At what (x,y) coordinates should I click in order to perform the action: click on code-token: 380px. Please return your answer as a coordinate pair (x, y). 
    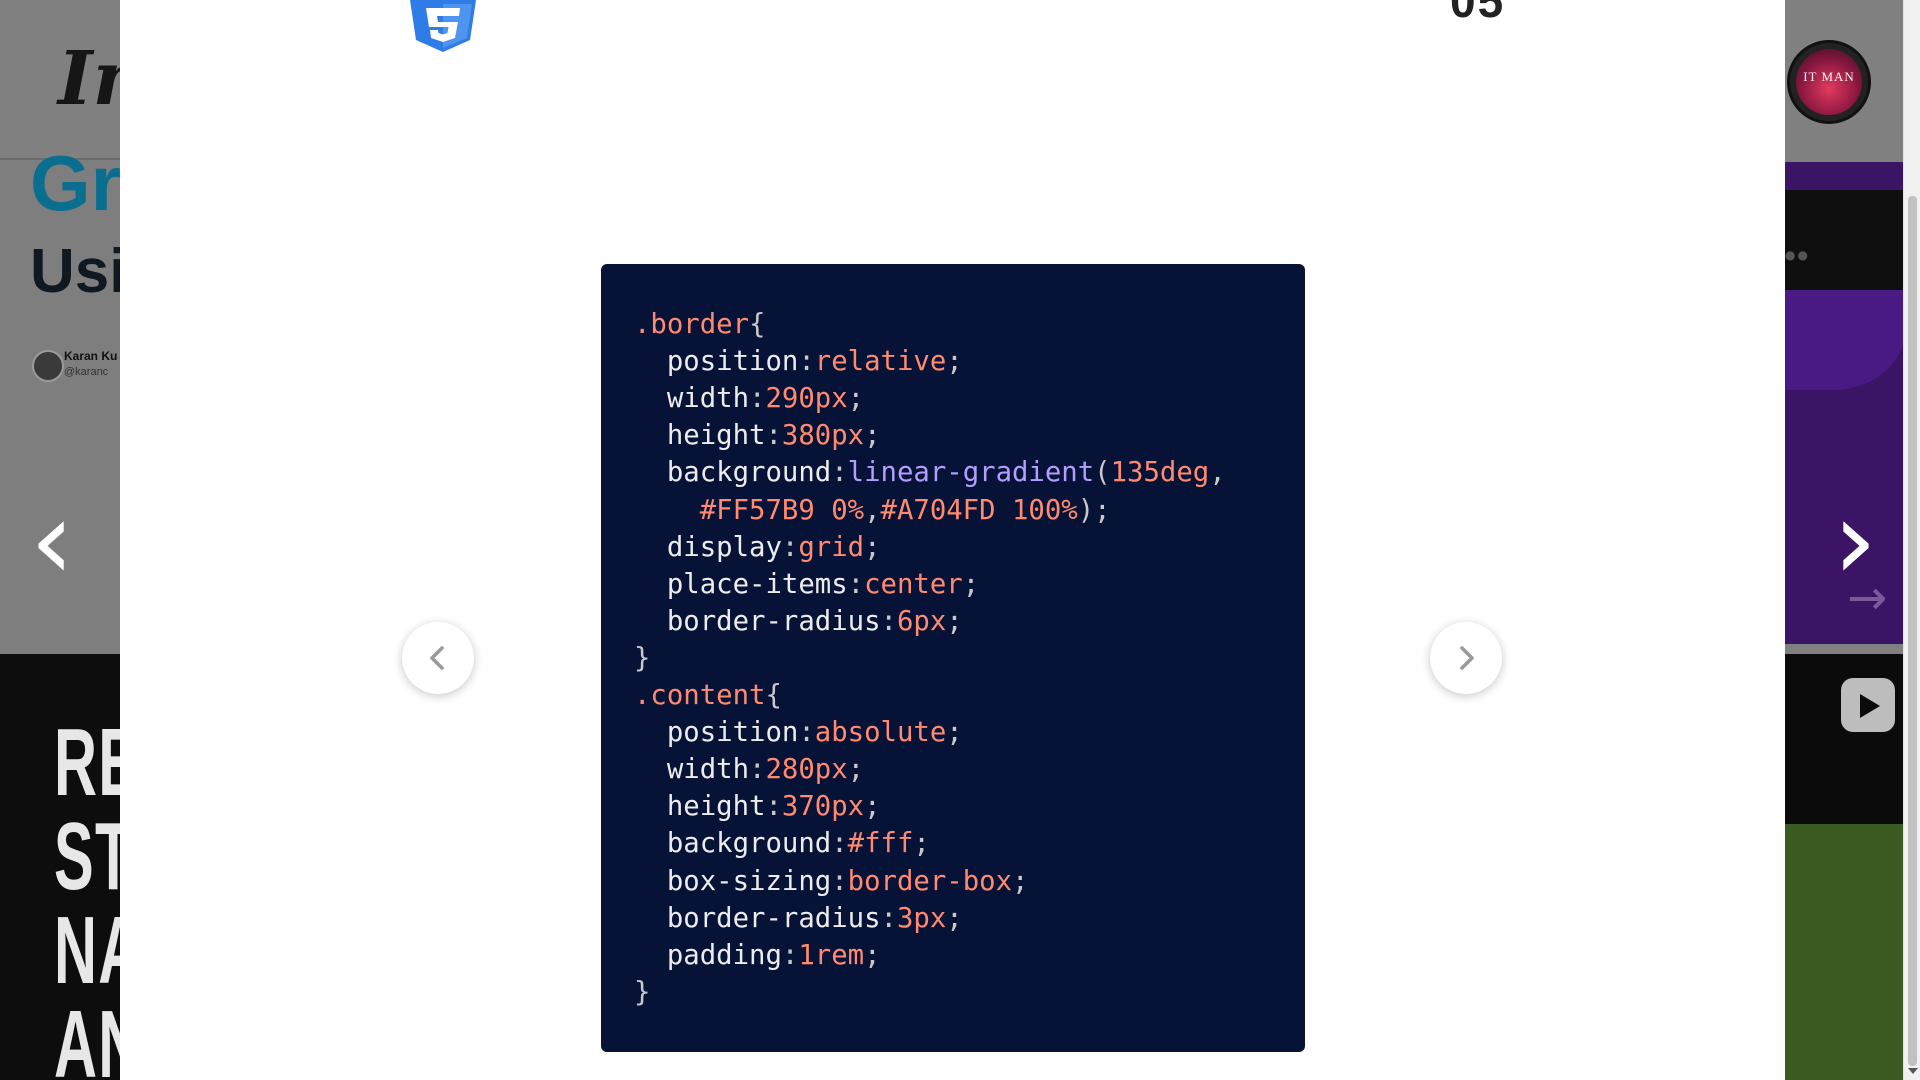
    Looking at the image, I should click on (823, 436).